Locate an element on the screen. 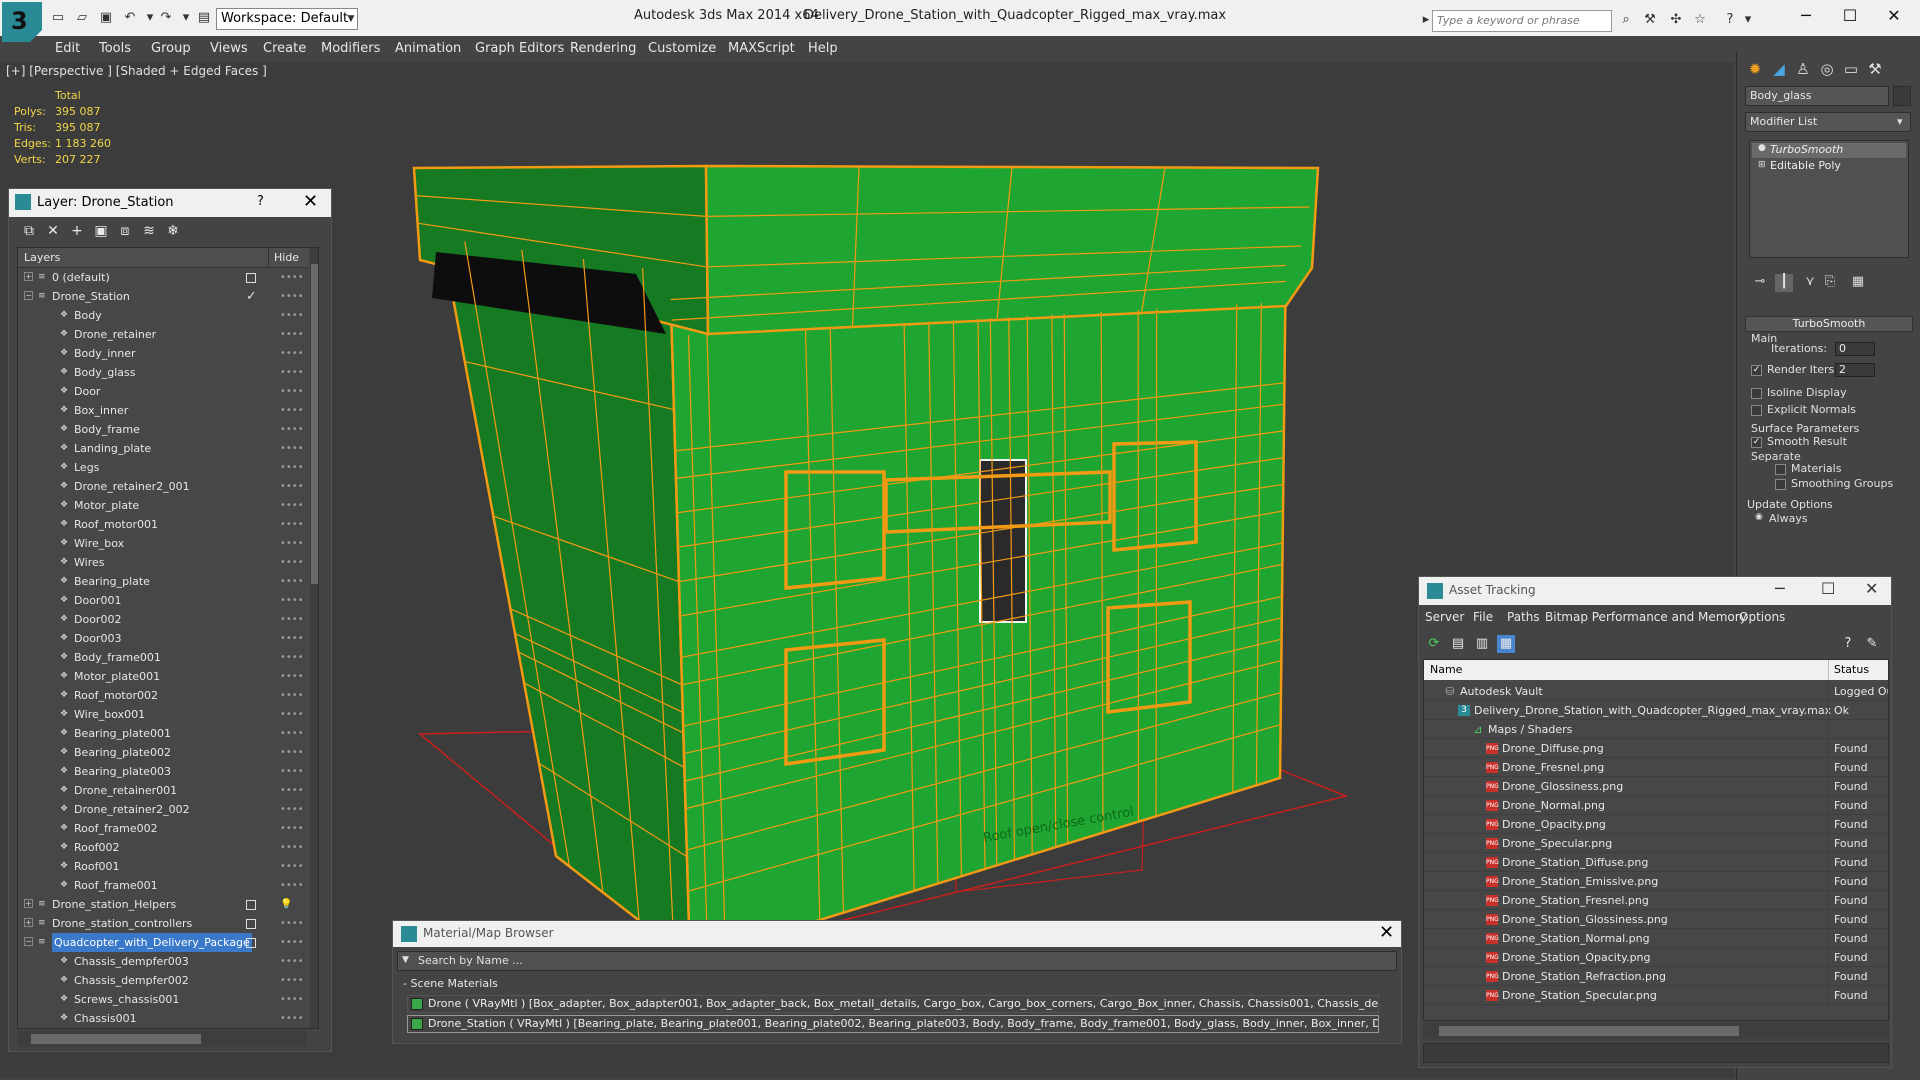  project-folder-icon: ▤ is located at coordinates (204, 18).